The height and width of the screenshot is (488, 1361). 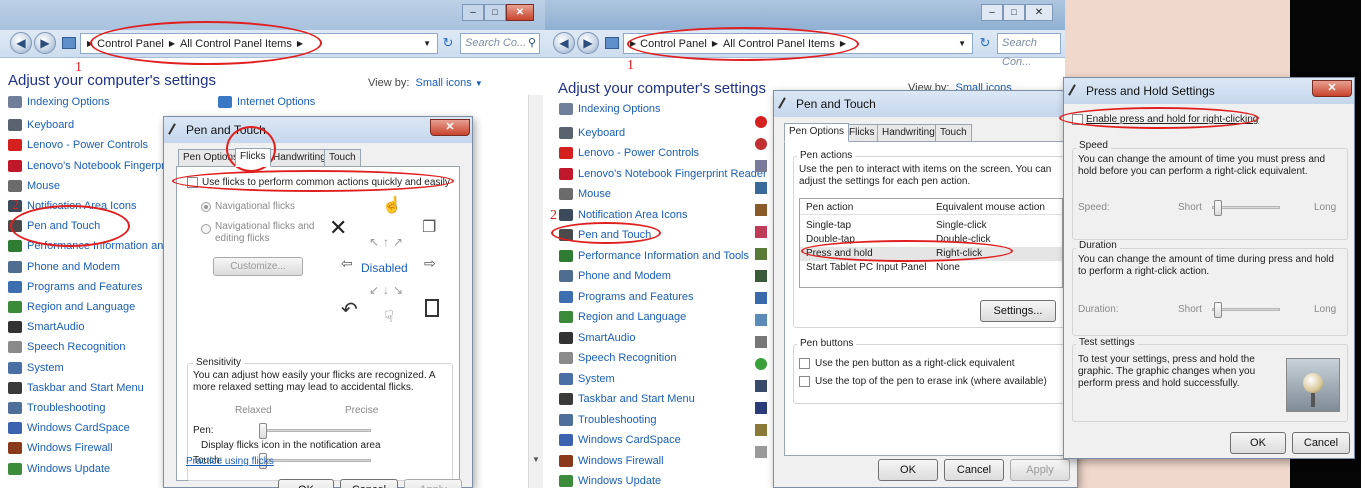 I want to click on speed-slider-thumb, so click(x=1218, y=208).